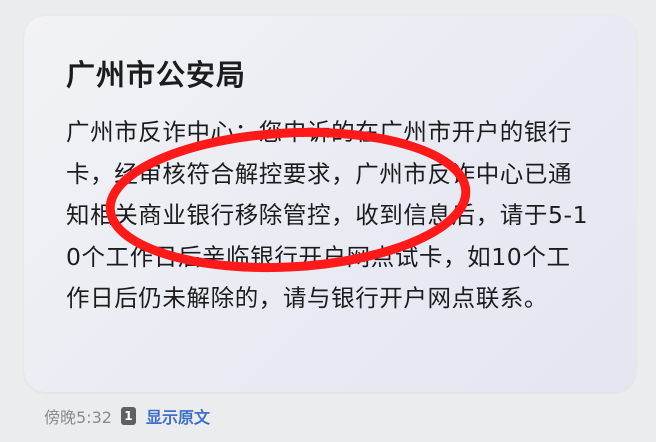 The height and width of the screenshot is (442, 656). I want to click on message-footer: 傍晚5:32 1 显示原文, so click(127, 416).